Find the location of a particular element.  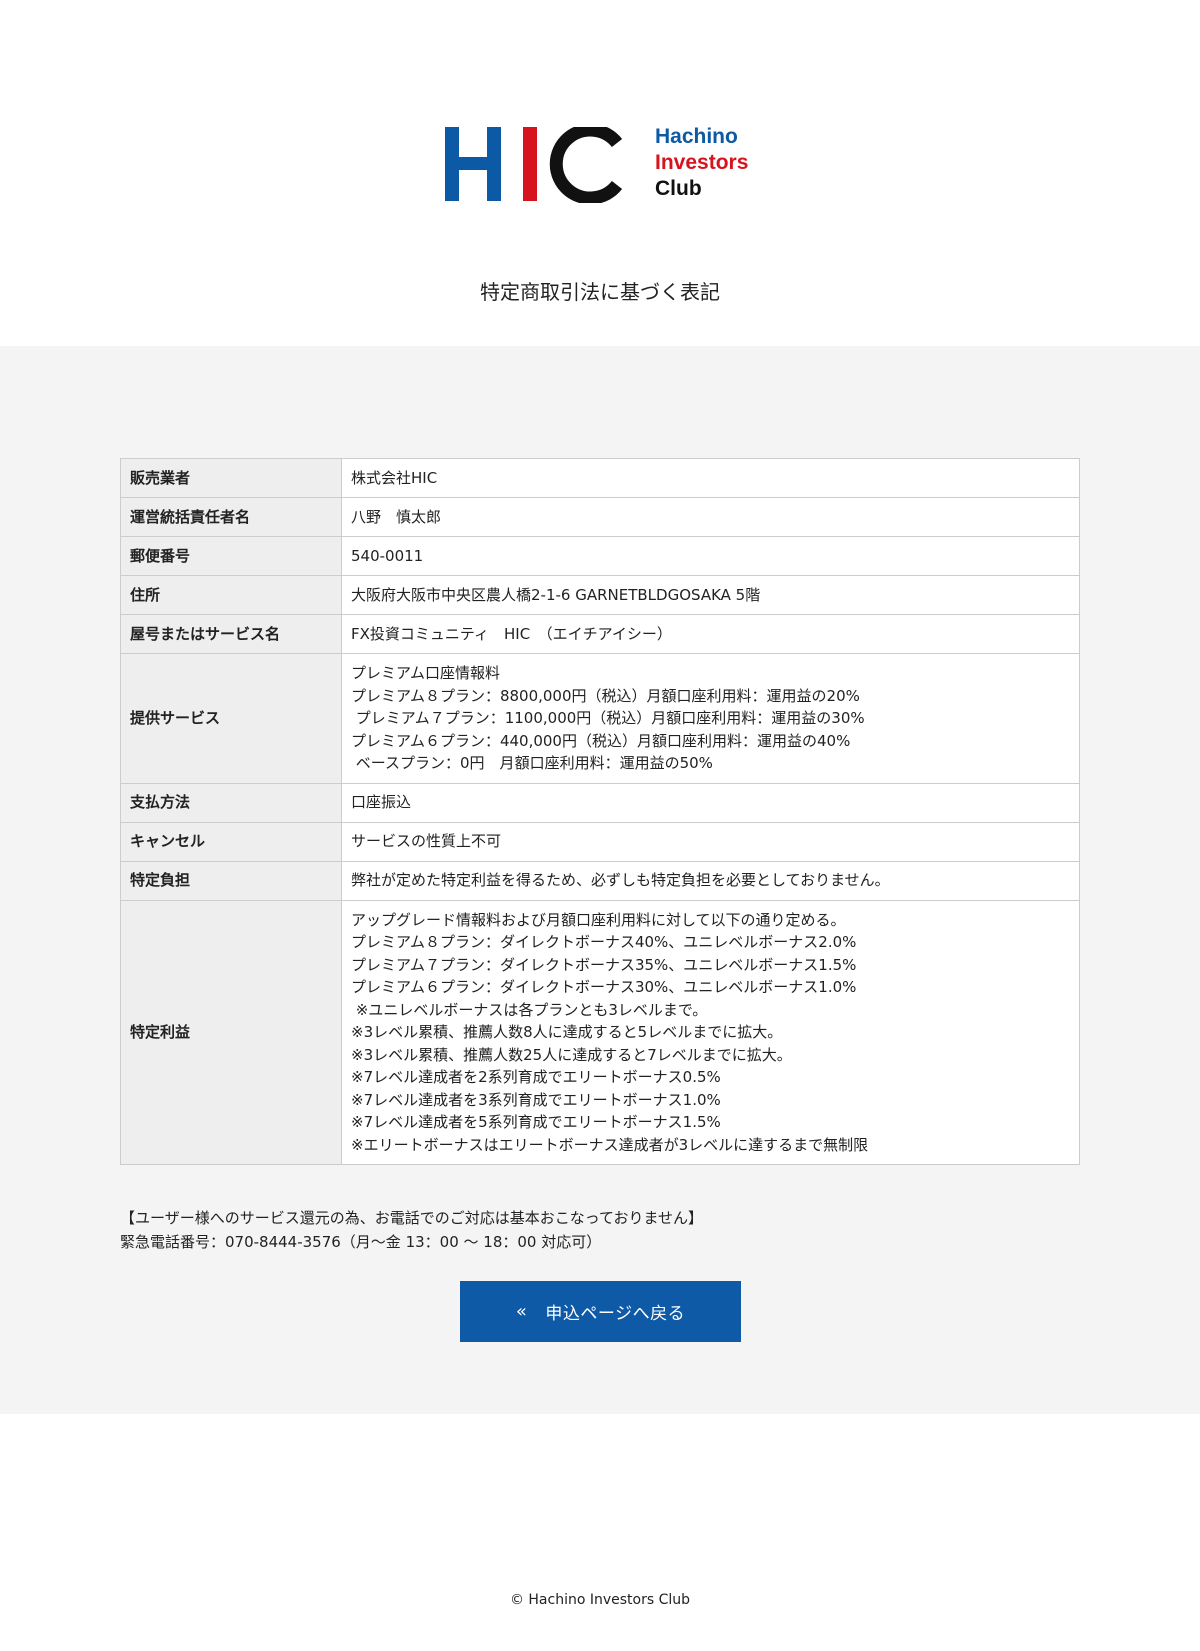

table-row: 屋号またはサービス名 FX投資コミュニティ HIC （エイチアイシー） is located at coordinates (600, 634).